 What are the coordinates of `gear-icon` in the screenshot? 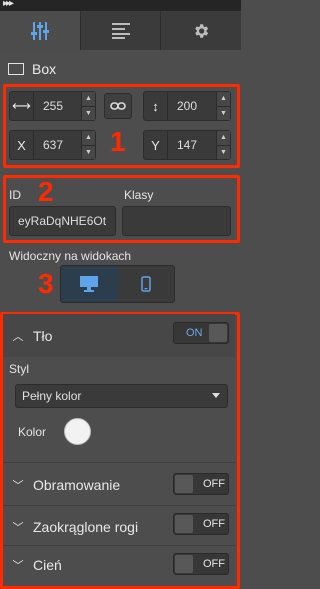 It's located at (202, 30).